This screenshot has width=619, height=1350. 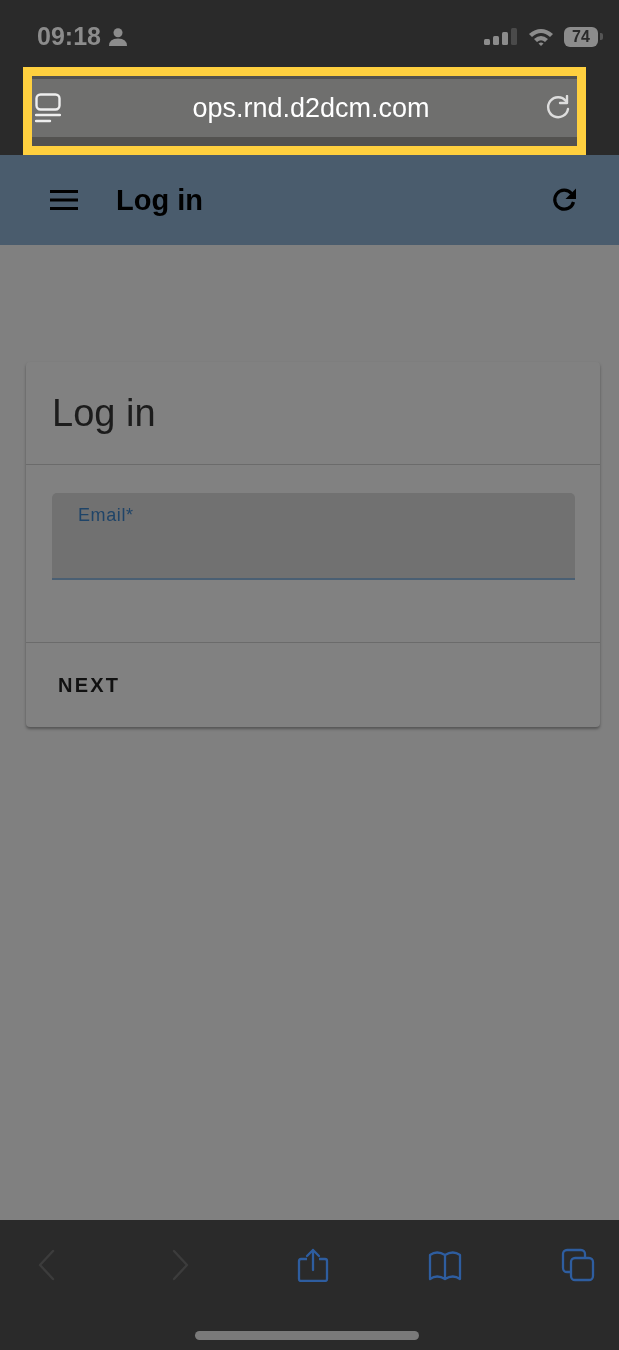 I want to click on menu-icon, so click(x=64, y=200).